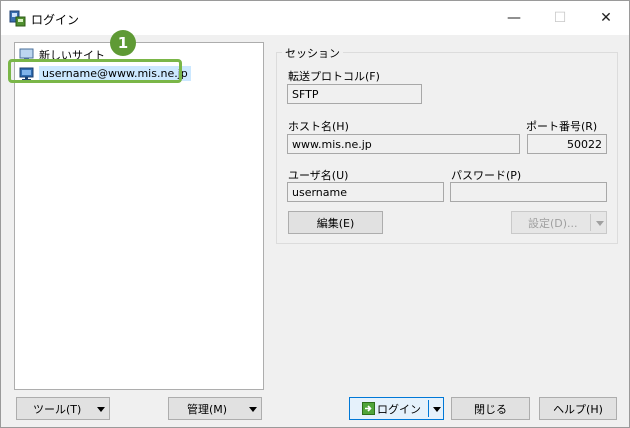  I want to click on annotation-badge: 1, so click(123, 43).